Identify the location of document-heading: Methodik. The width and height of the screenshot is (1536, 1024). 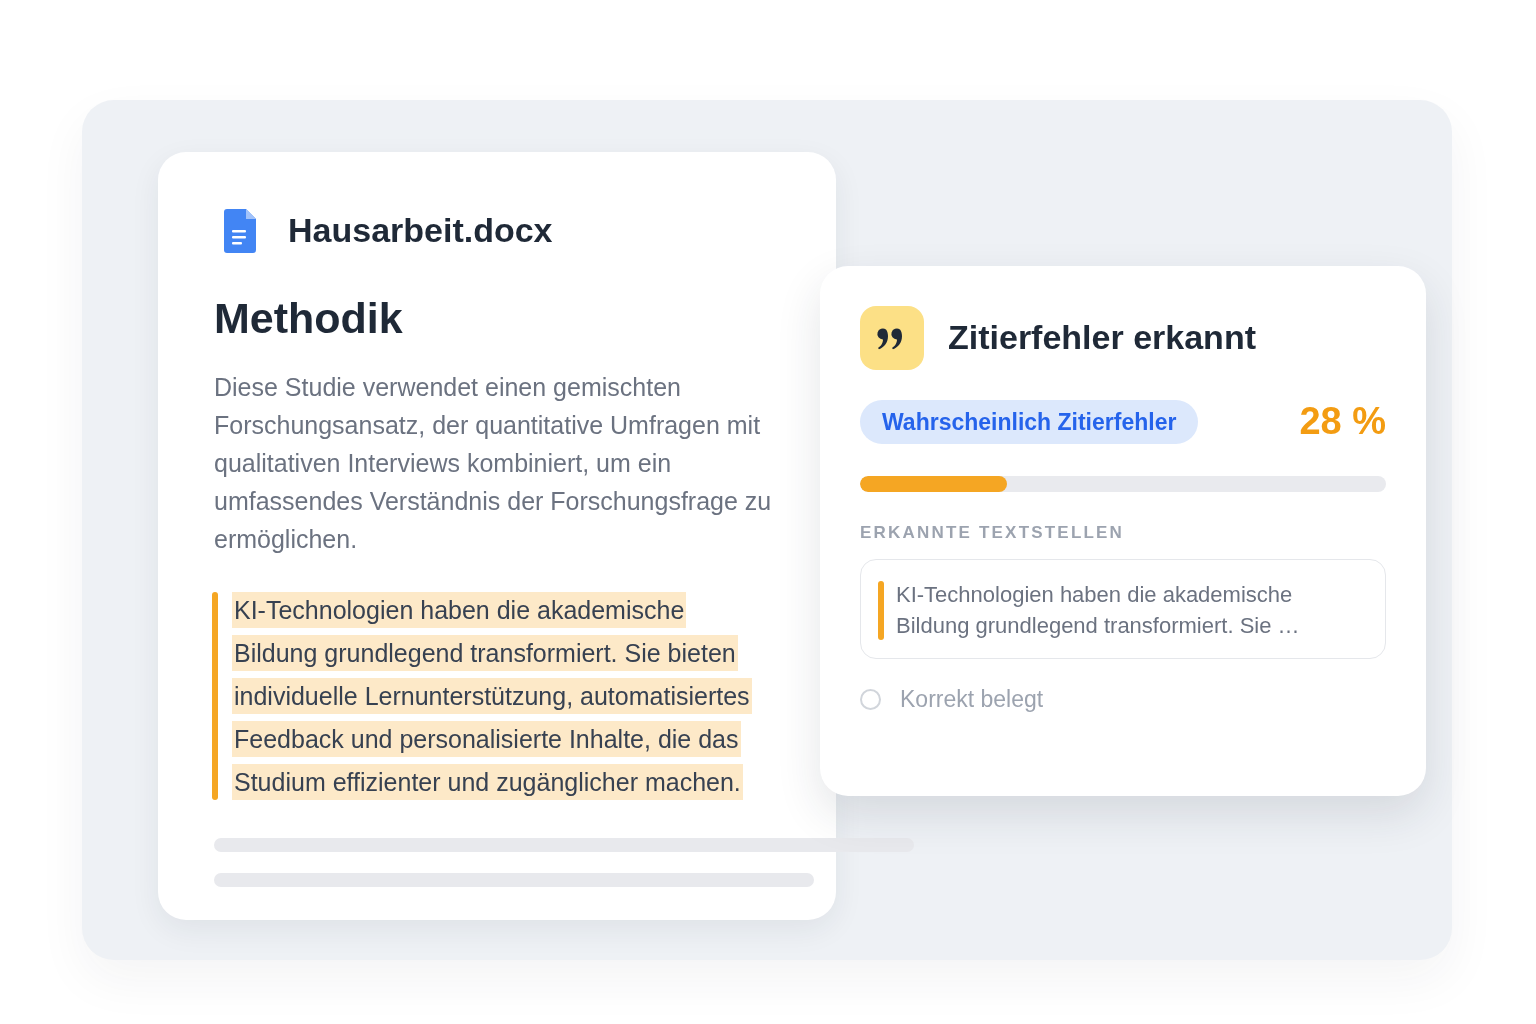
(309, 318).